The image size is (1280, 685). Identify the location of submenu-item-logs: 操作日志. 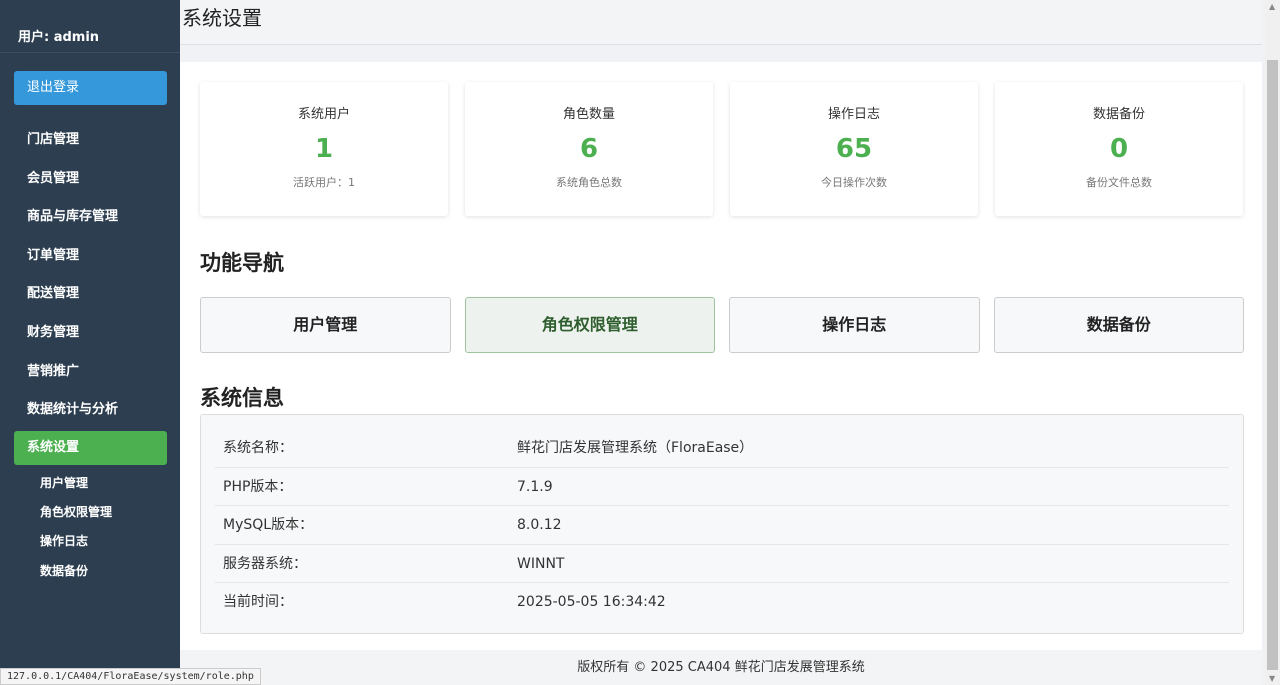
(90, 541).